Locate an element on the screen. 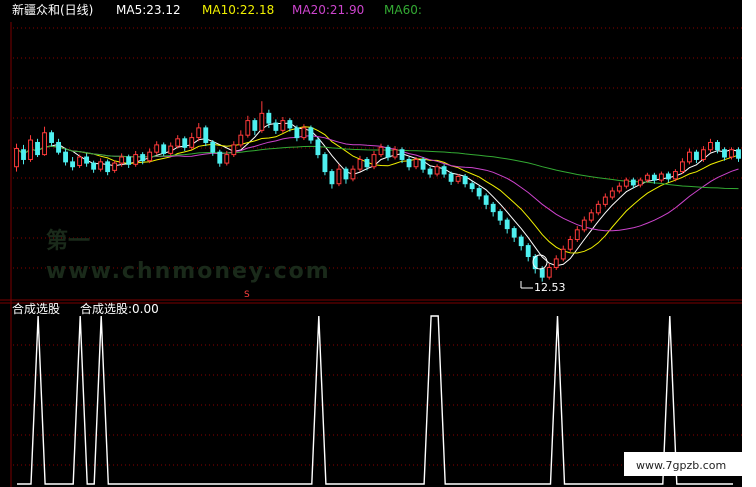 This screenshot has width=756, height=487. ma60-label: MA60: is located at coordinates (403, 10).